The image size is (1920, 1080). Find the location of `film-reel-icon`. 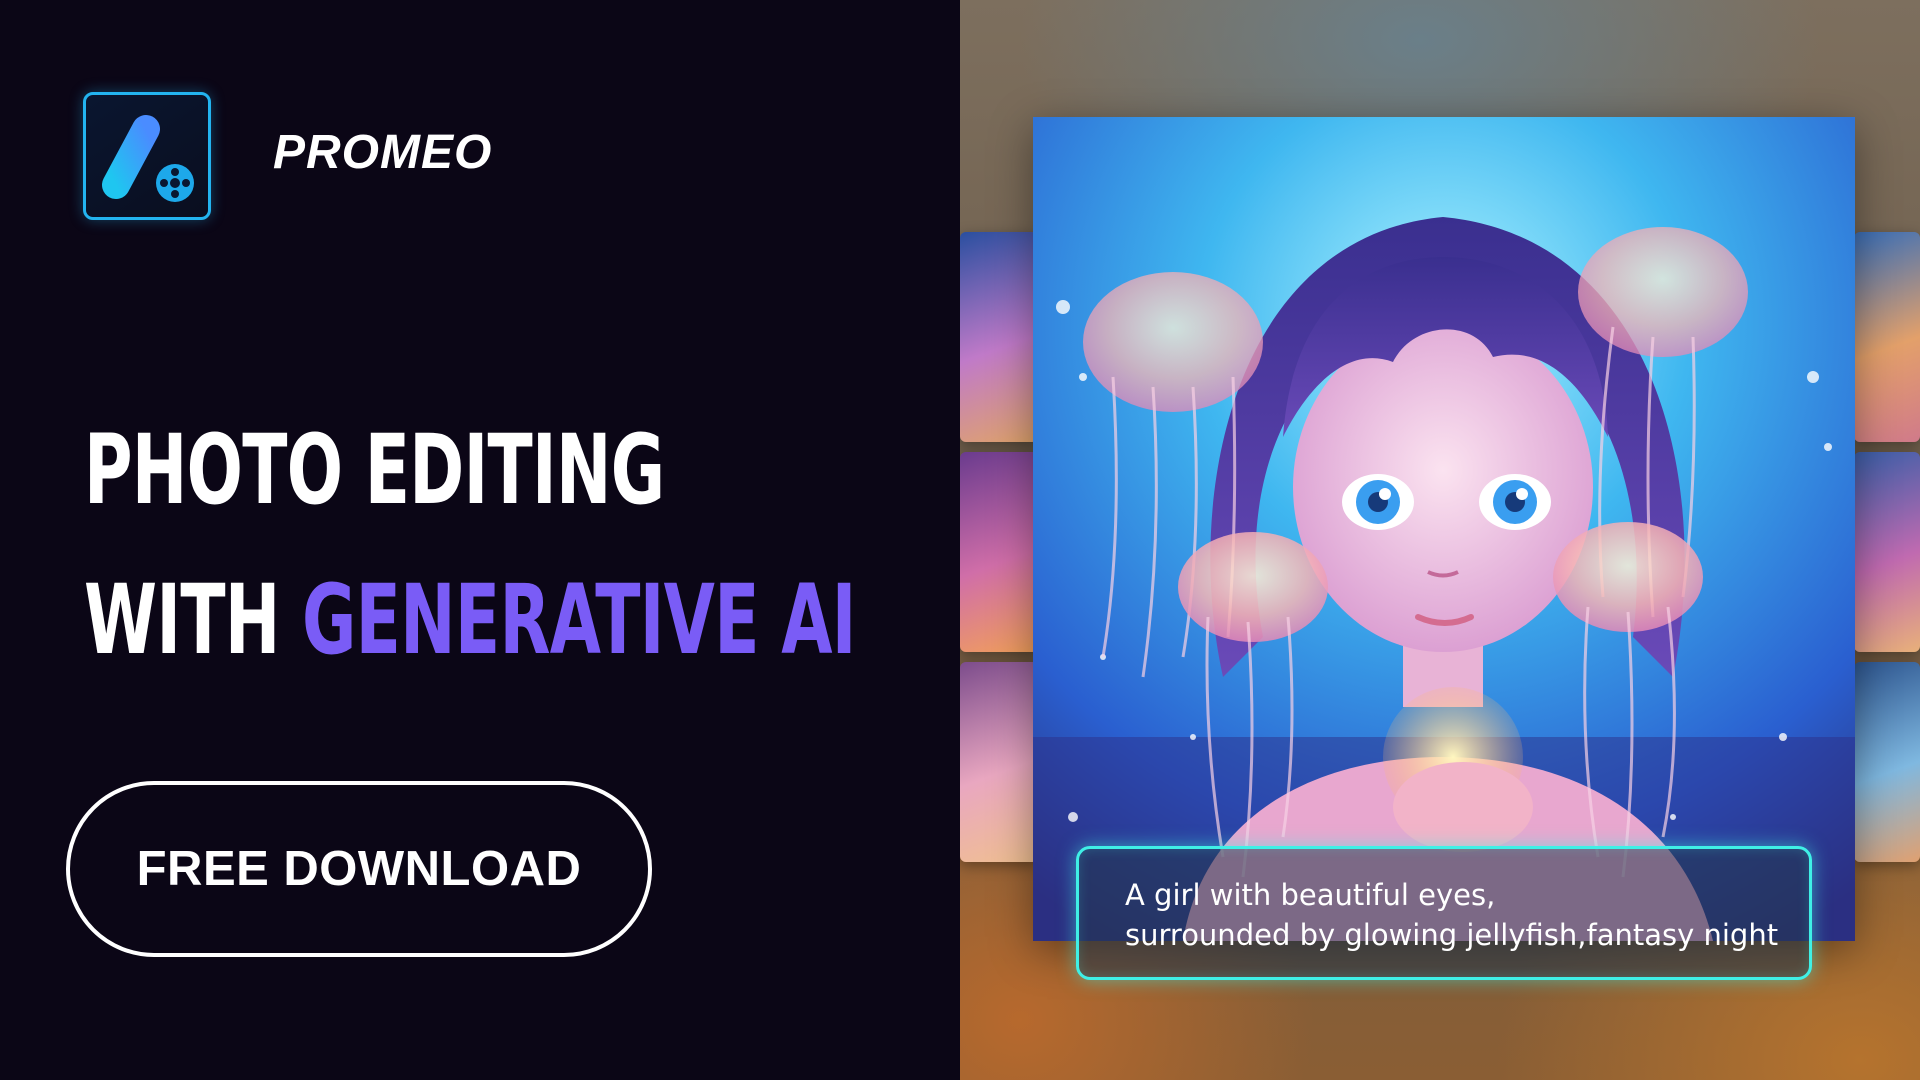

film-reel-icon is located at coordinates (175, 183).